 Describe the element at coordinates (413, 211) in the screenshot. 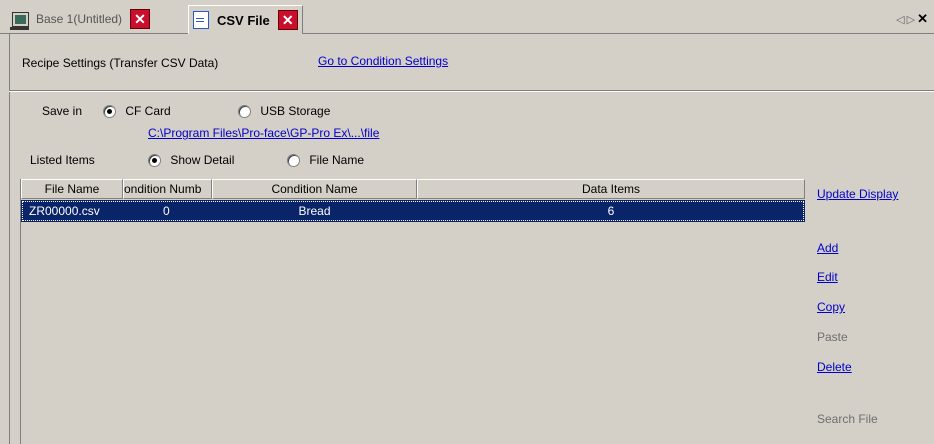

I see `table-row: ZR00000.csv 0 Bread 6` at that location.